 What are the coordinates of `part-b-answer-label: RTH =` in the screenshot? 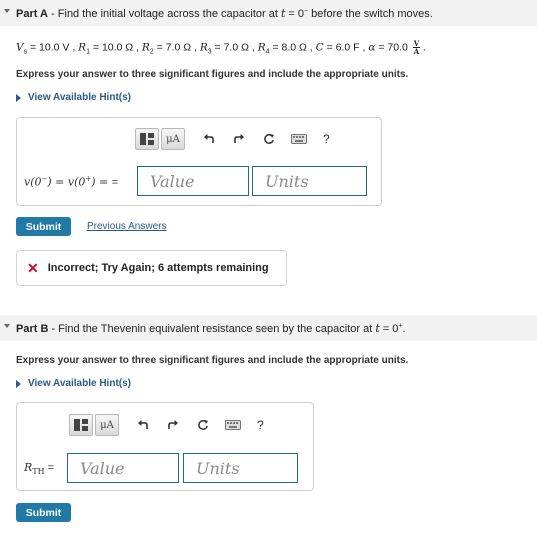 It's located at (39, 469).